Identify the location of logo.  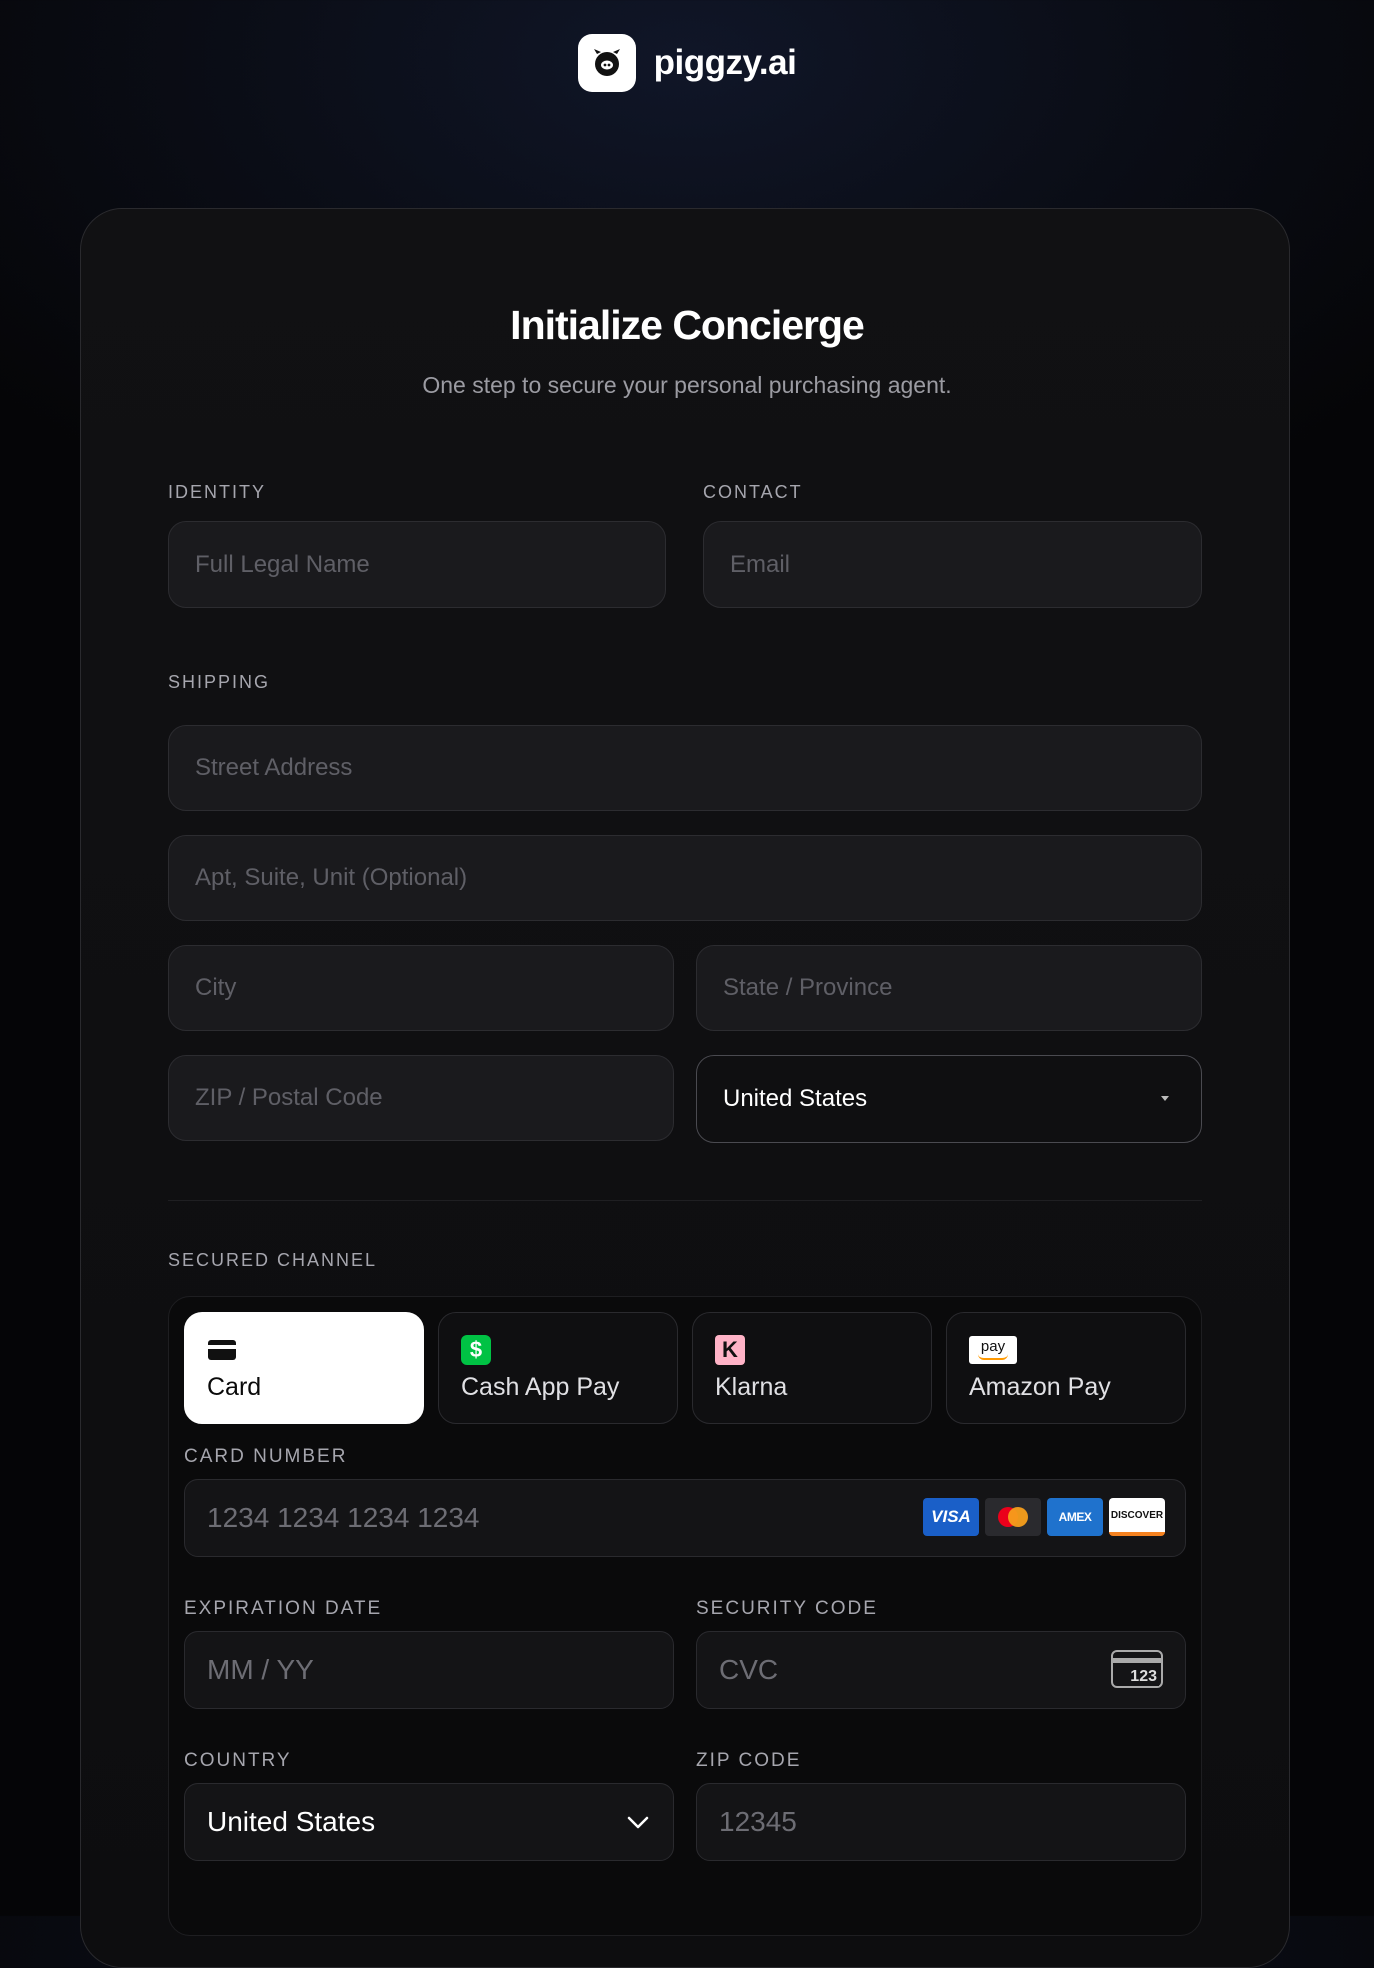
(606, 63).